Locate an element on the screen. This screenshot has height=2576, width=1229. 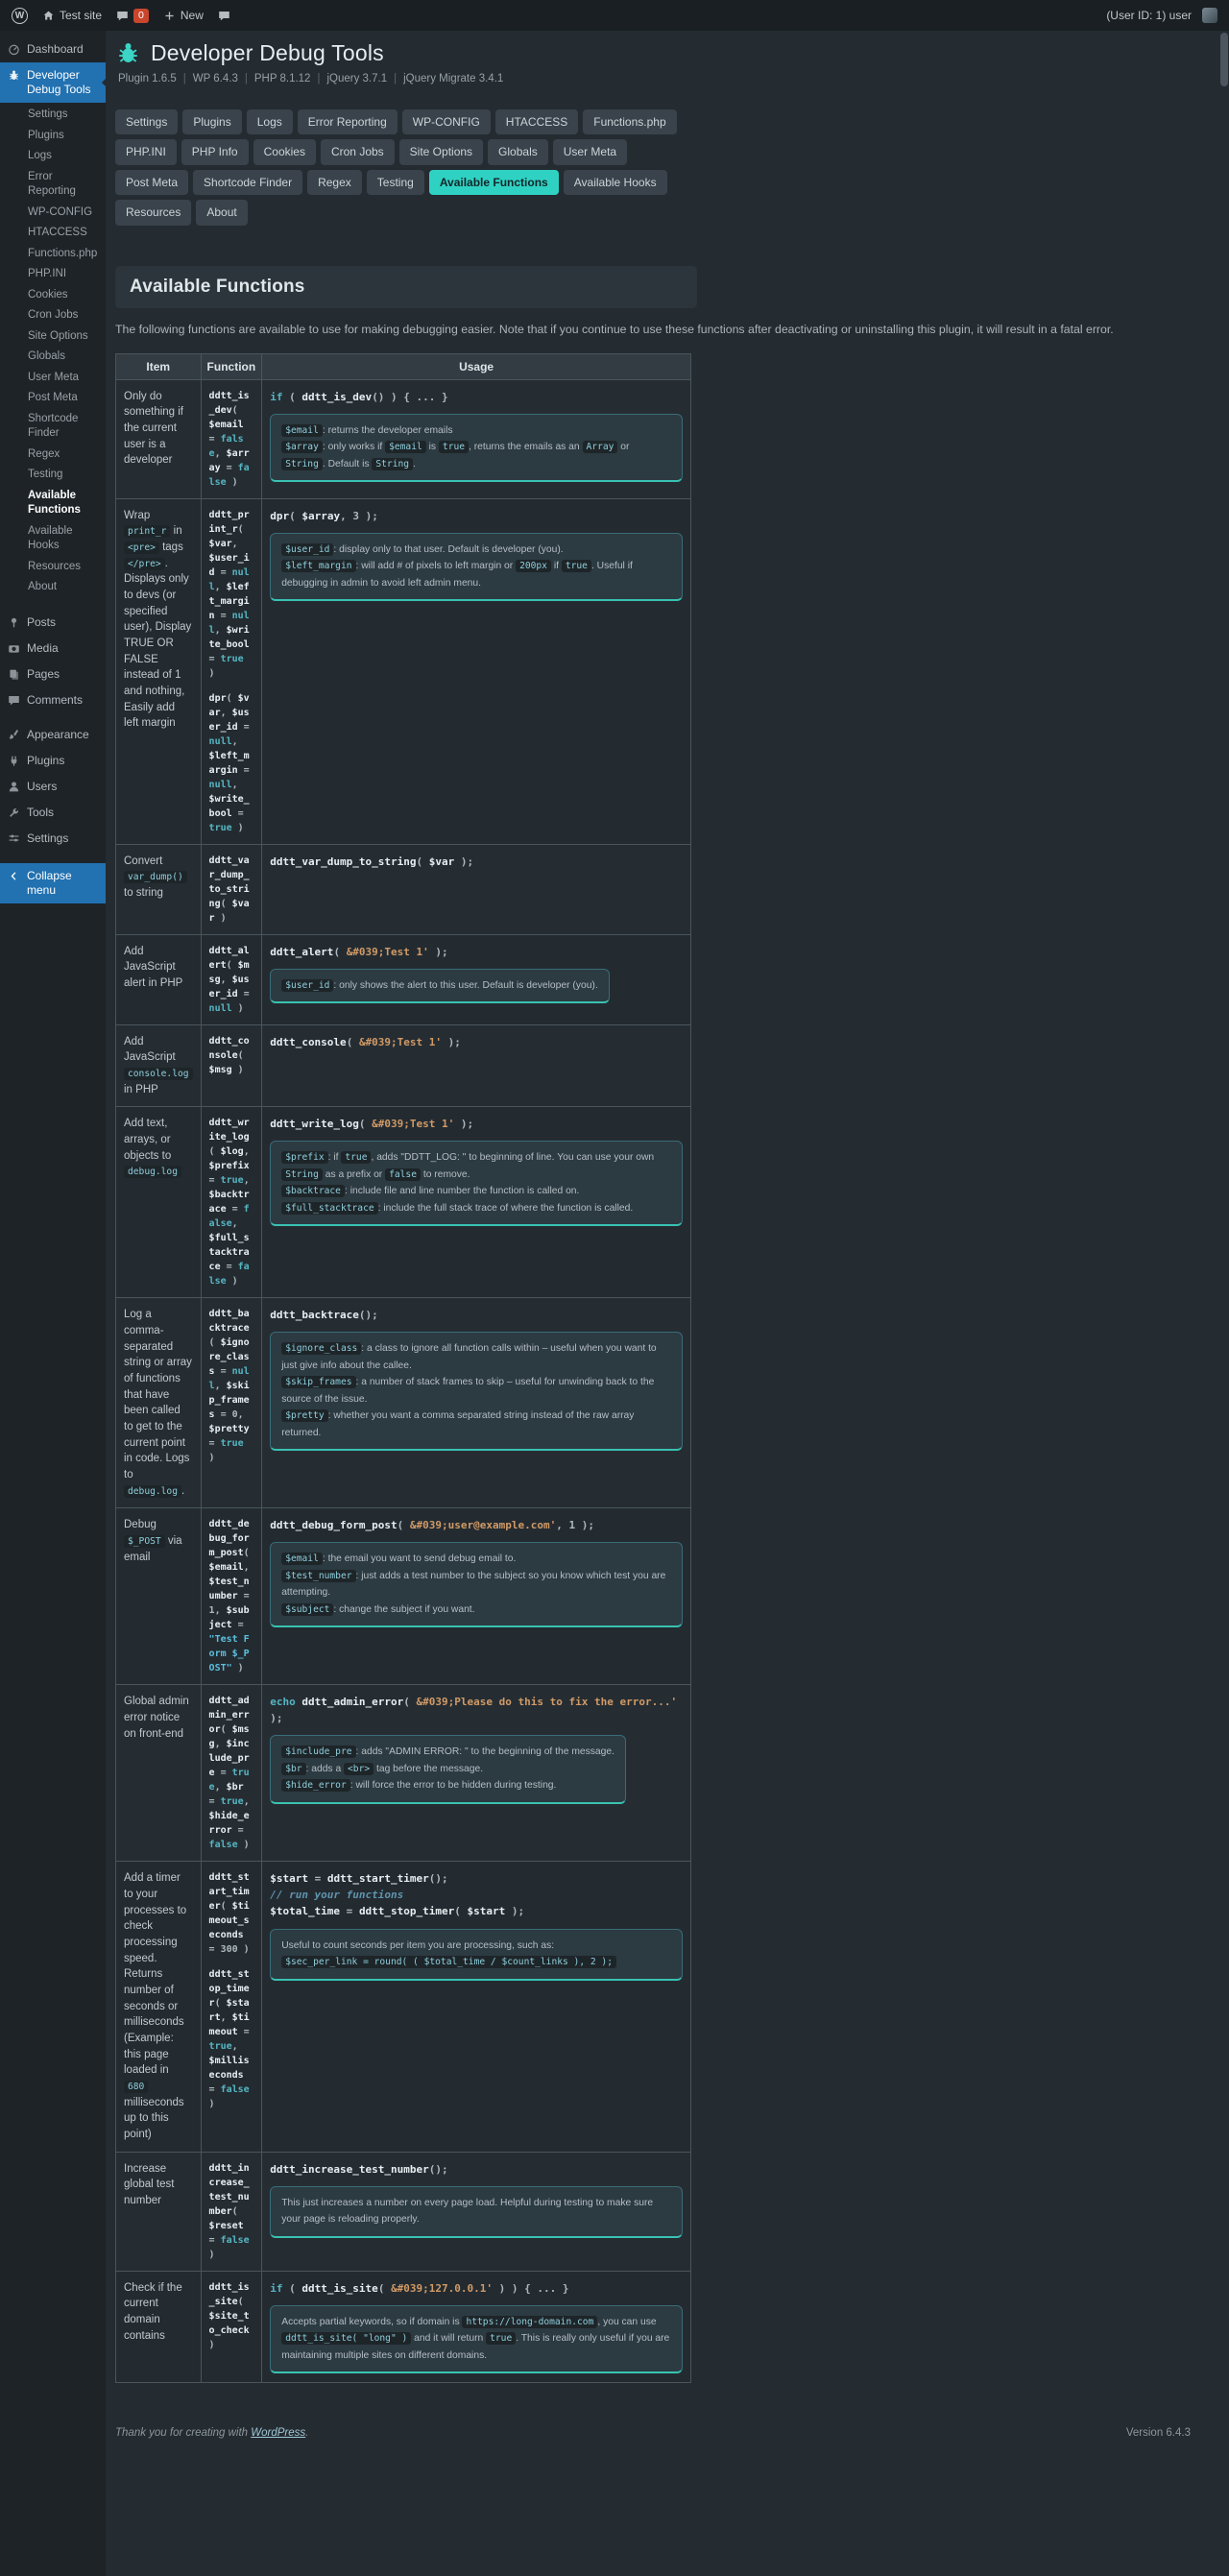
tab-about: About is located at coordinates (222, 213).